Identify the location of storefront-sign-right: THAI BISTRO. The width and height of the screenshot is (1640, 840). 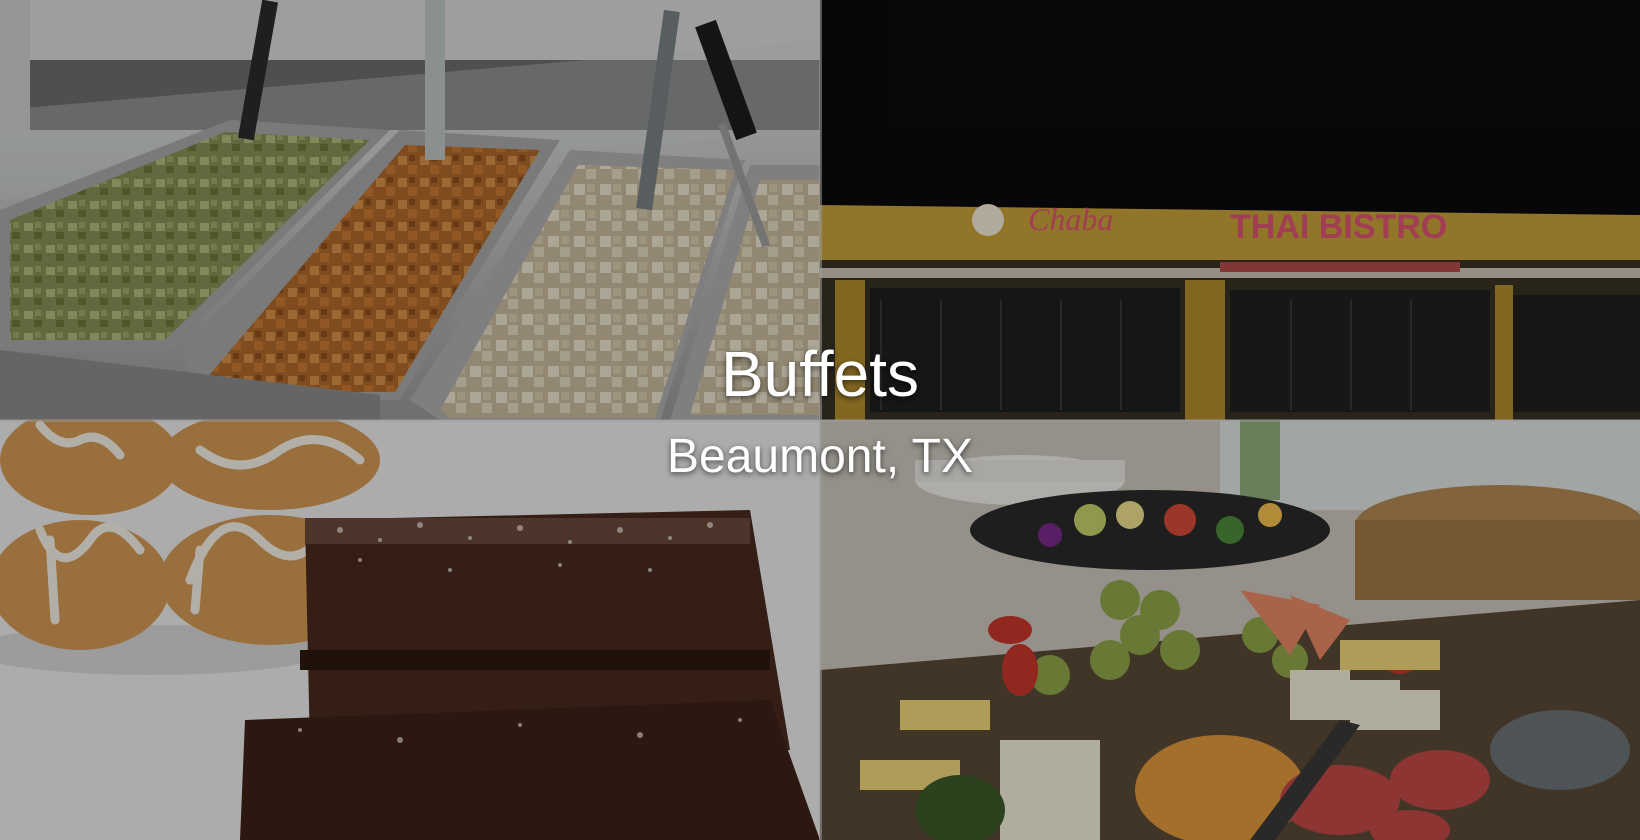
(1338, 227).